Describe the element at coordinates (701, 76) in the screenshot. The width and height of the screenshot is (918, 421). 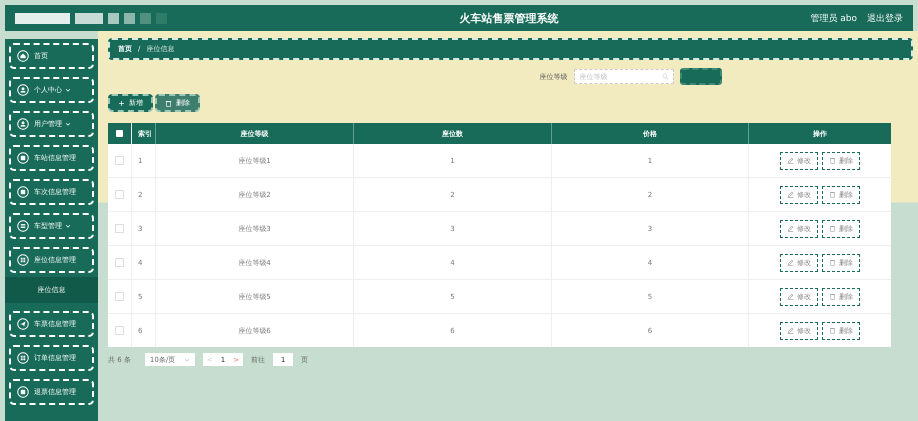
I see `search-button` at that location.